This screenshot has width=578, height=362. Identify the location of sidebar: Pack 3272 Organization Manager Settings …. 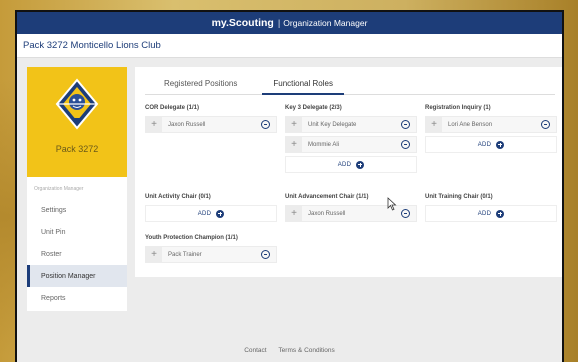
(77, 189).